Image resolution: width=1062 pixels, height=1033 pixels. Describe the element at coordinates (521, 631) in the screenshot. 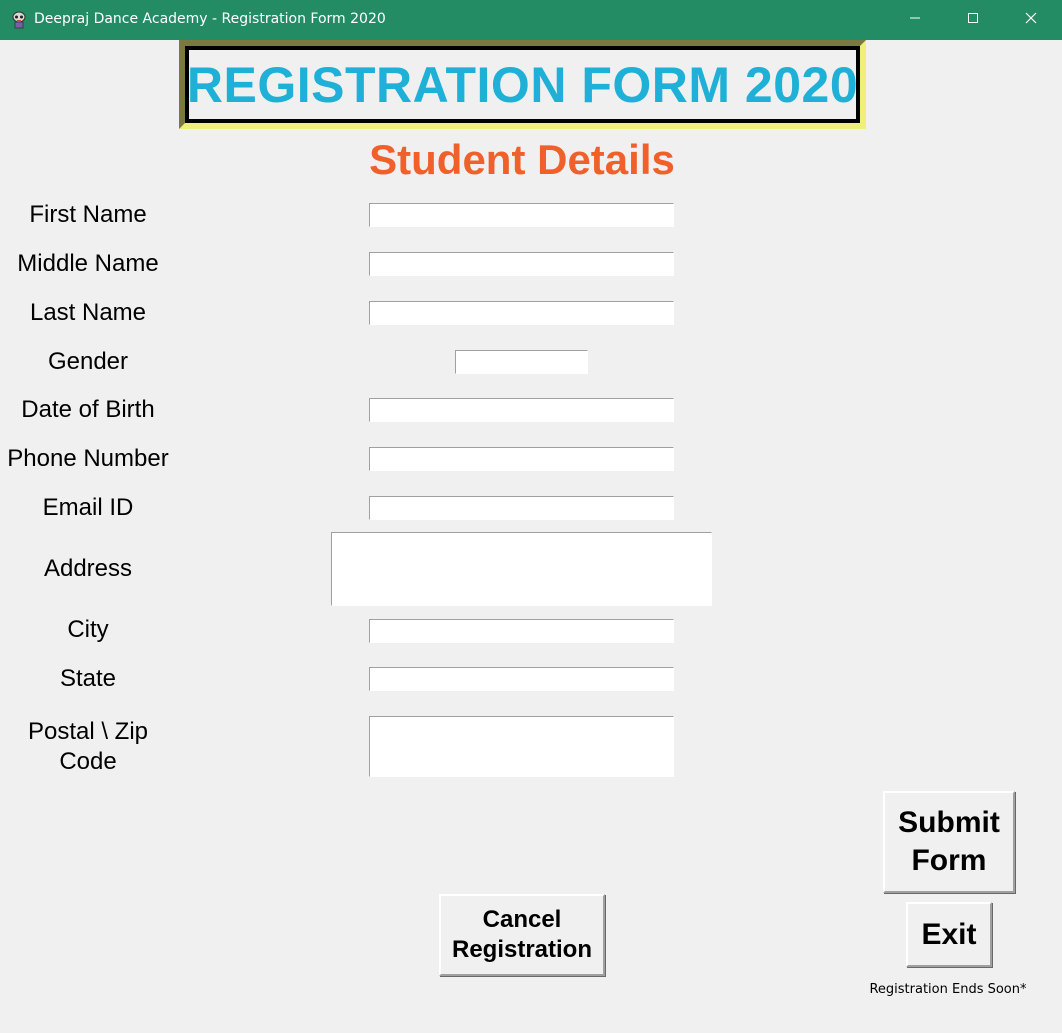

I see `city-input` at that location.